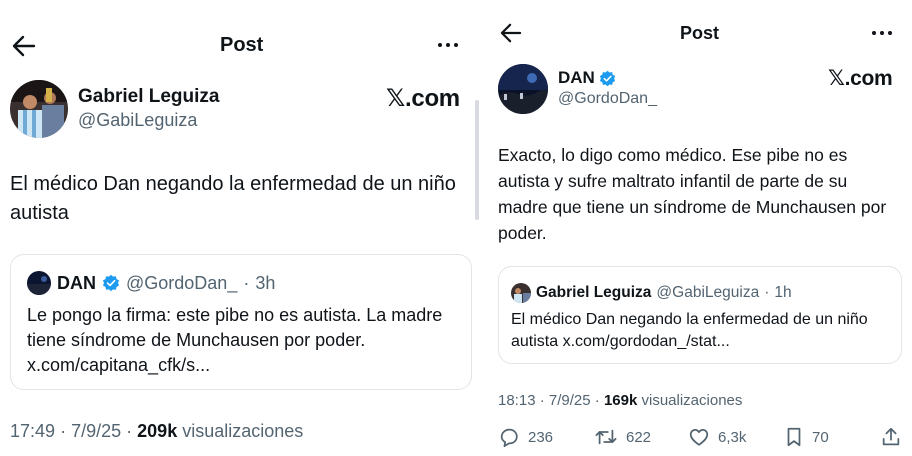 The height and width of the screenshot is (456, 912). Describe the element at coordinates (76, 282) in the screenshot. I see `quoted-author-name: DAN` at that location.